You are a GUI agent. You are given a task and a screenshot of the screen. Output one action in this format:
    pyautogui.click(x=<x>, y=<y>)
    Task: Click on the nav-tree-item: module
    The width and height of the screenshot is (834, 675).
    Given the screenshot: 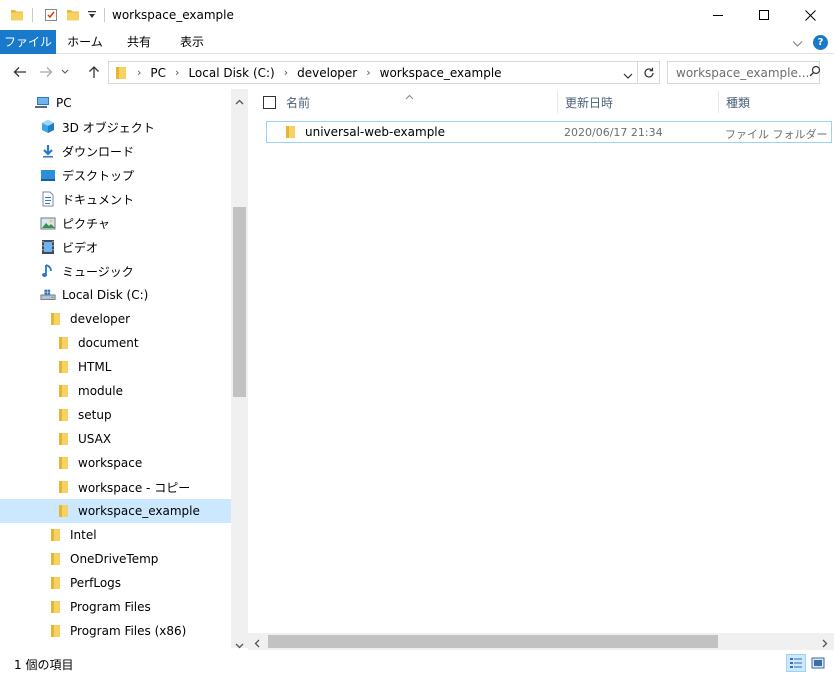 What is the action you would take?
    pyautogui.click(x=115, y=391)
    